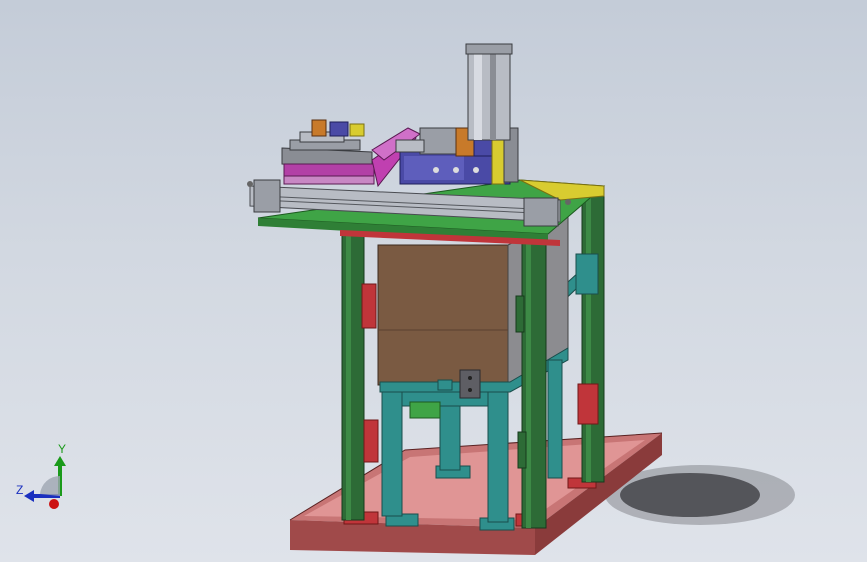  I want to click on view-orientation-icon, so click(50, 485).